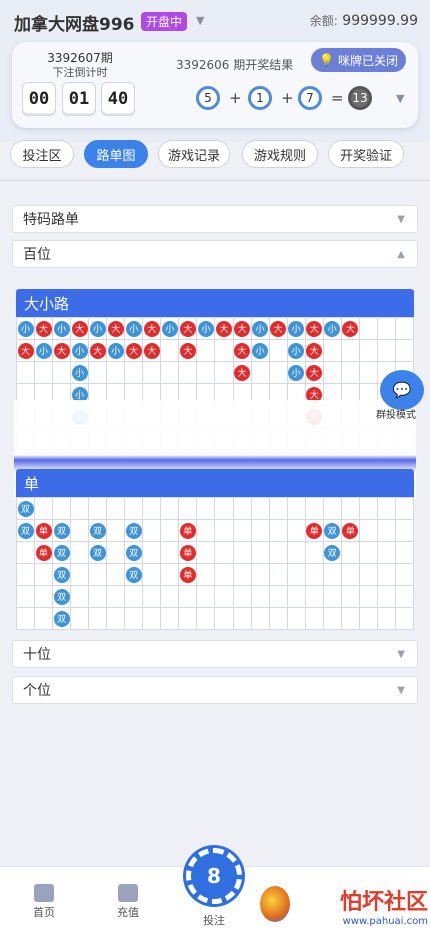 Image resolution: width=430 pixels, height=932 pixels. I want to click on home-icon, so click(44, 893).